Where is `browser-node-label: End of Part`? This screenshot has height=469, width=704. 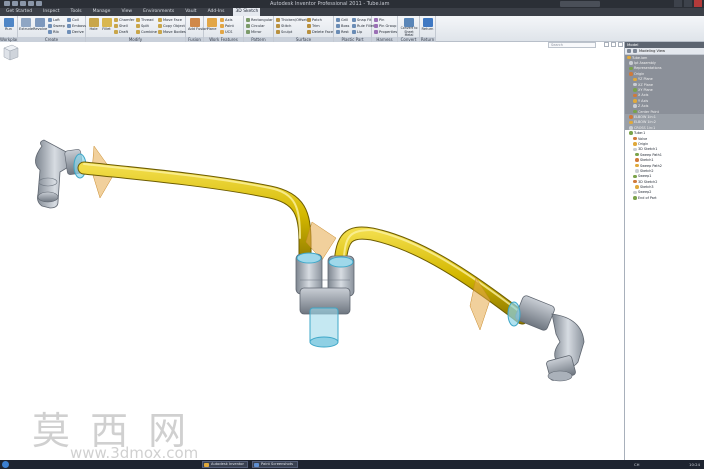 browser-node-label: End of Part is located at coordinates (647, 197).